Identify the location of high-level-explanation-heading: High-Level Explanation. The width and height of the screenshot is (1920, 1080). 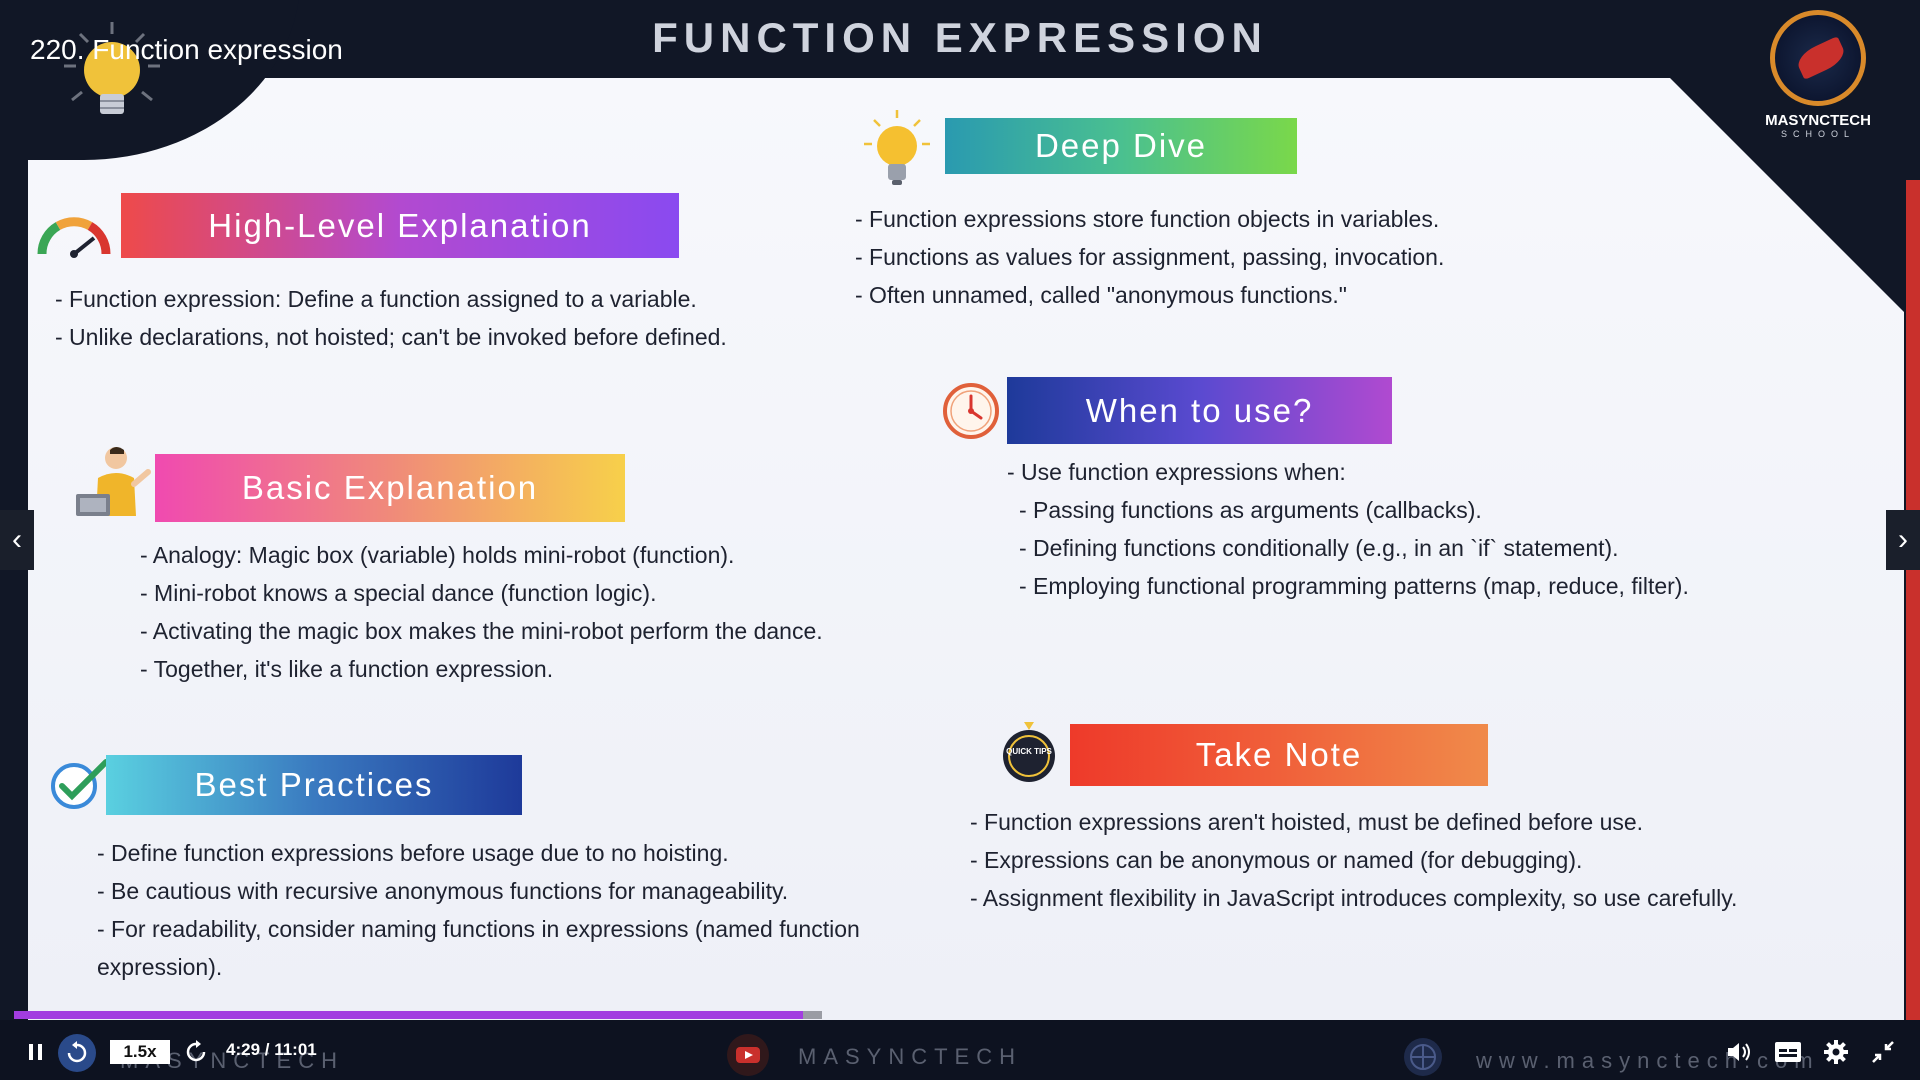
(400, 225).